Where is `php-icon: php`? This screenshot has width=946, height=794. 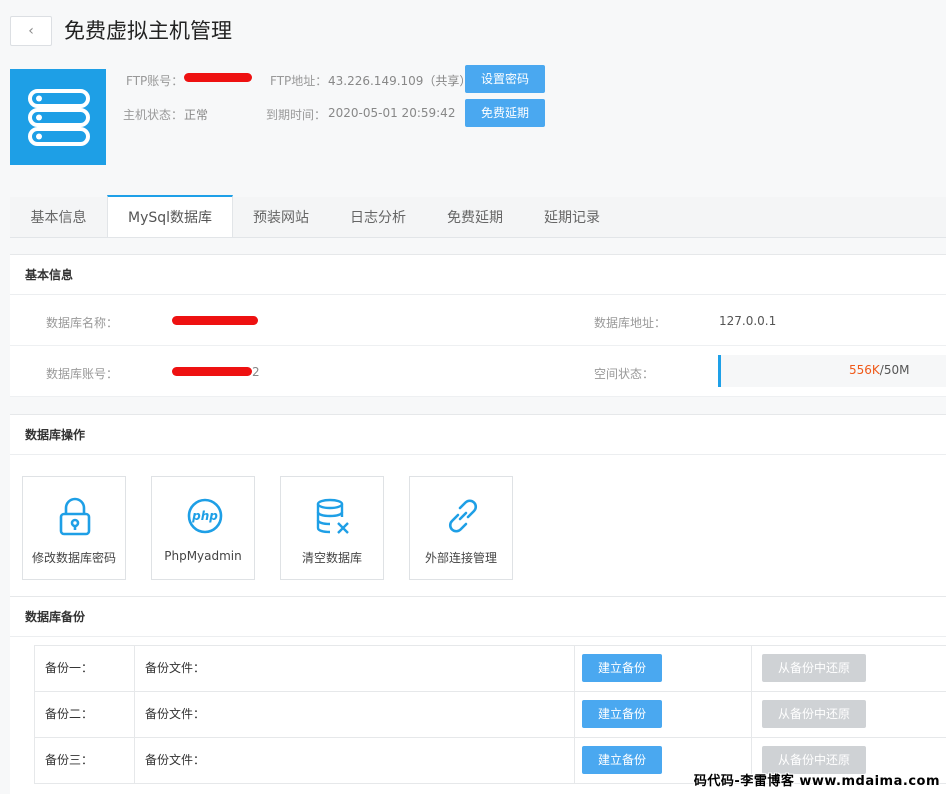
php-icon: php is located at coordinates (205, 516).